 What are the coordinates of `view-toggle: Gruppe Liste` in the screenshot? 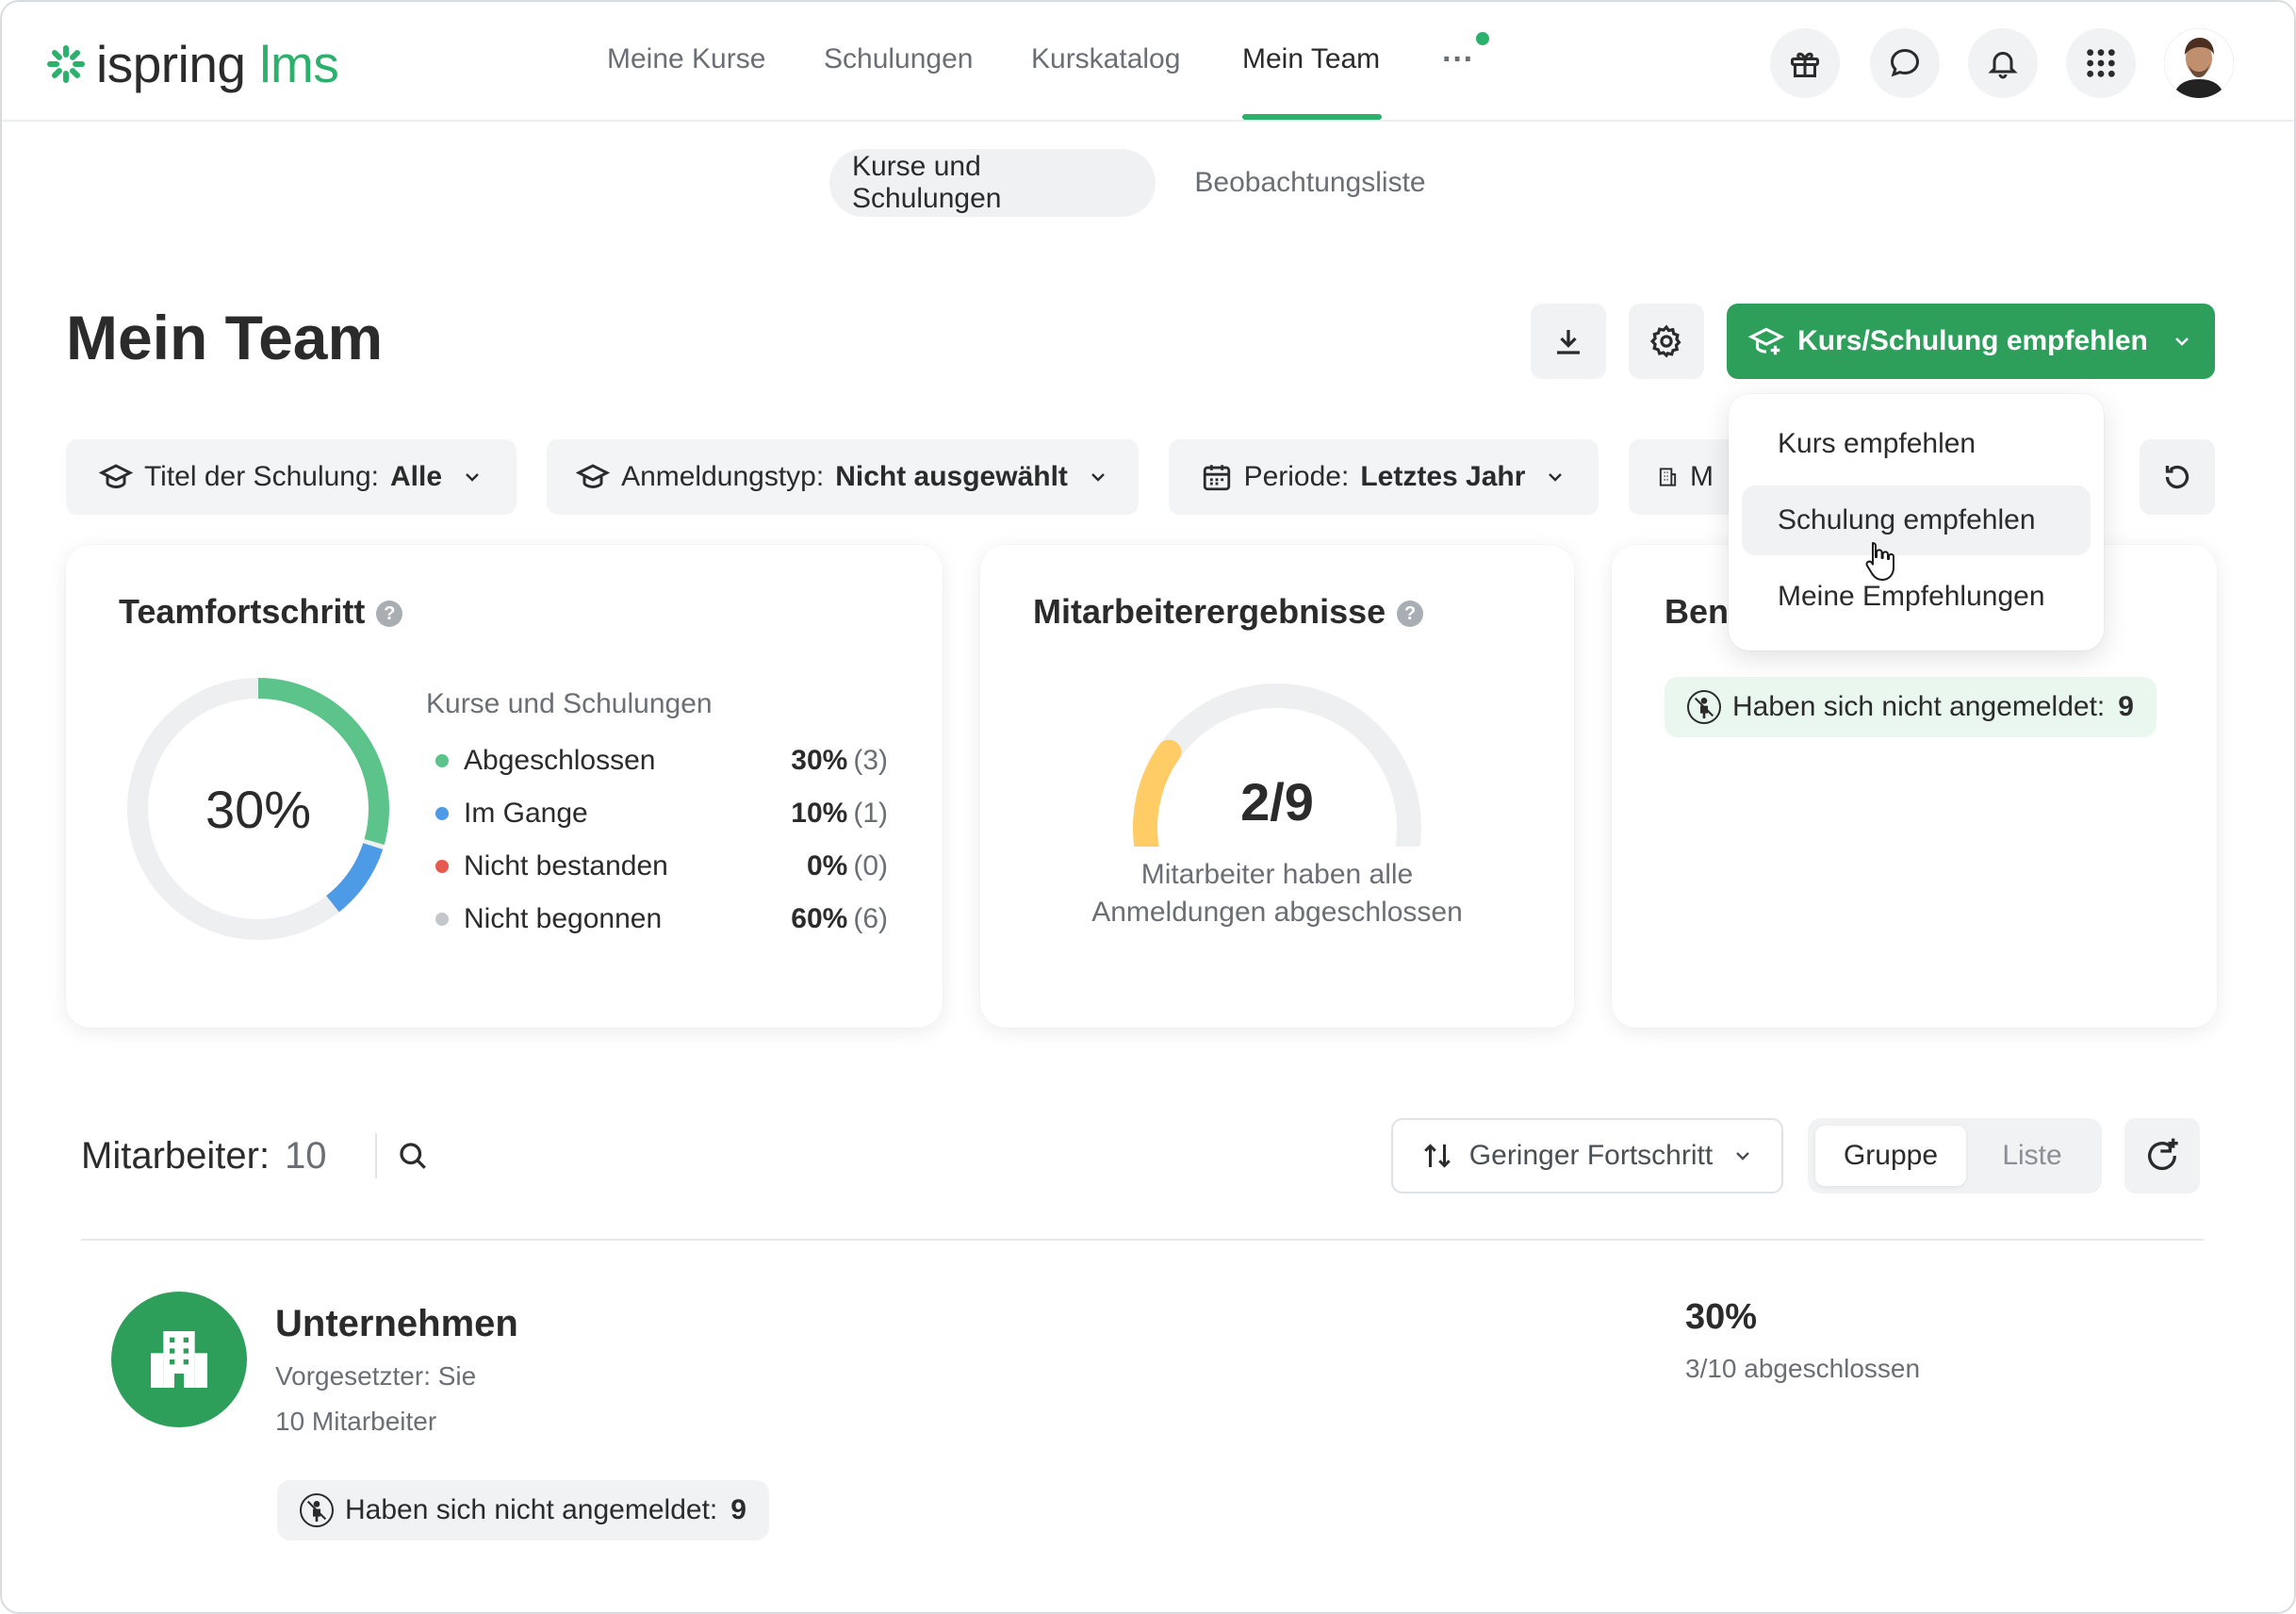 It's located at (1955, 1156).